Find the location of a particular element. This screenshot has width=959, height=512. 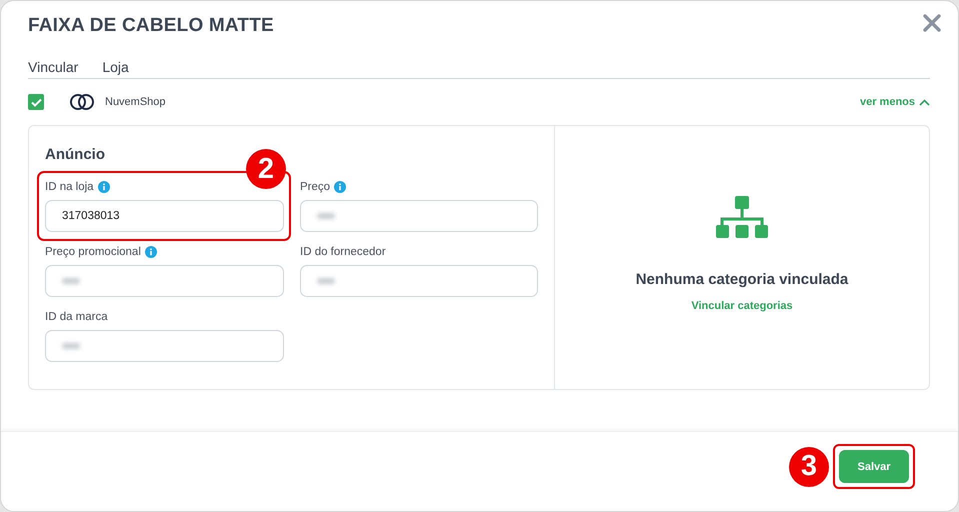

cloud-logo-icon is located at coordinates (82, 102).